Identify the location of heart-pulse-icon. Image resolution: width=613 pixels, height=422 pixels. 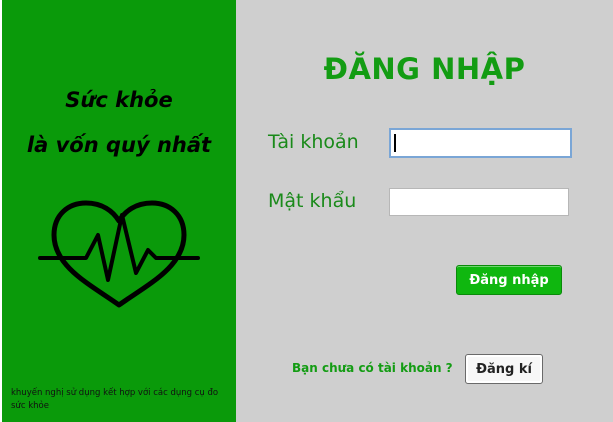
(119, 254).